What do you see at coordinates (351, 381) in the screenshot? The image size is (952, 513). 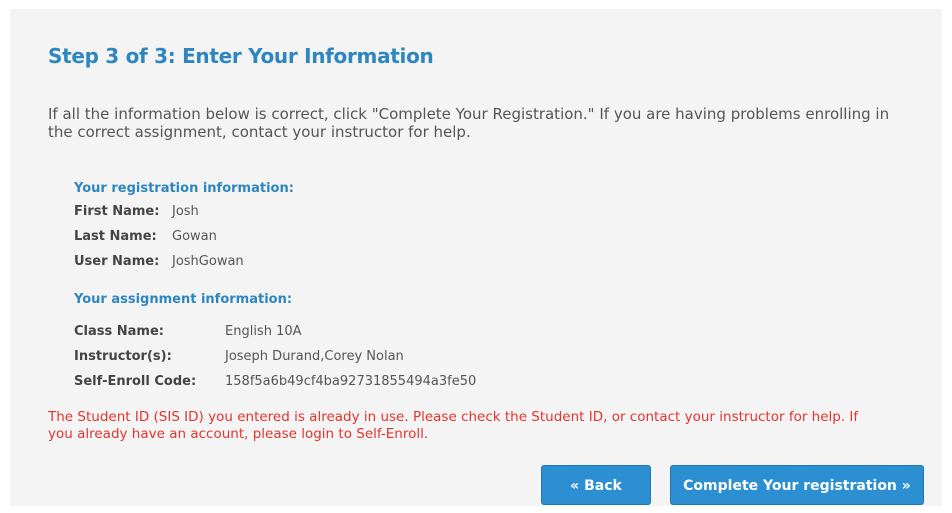 I see `self-enroll-code-value: 158f5a6b49cf4ba92731855494a3fe50` at bounding box center [351, 381].